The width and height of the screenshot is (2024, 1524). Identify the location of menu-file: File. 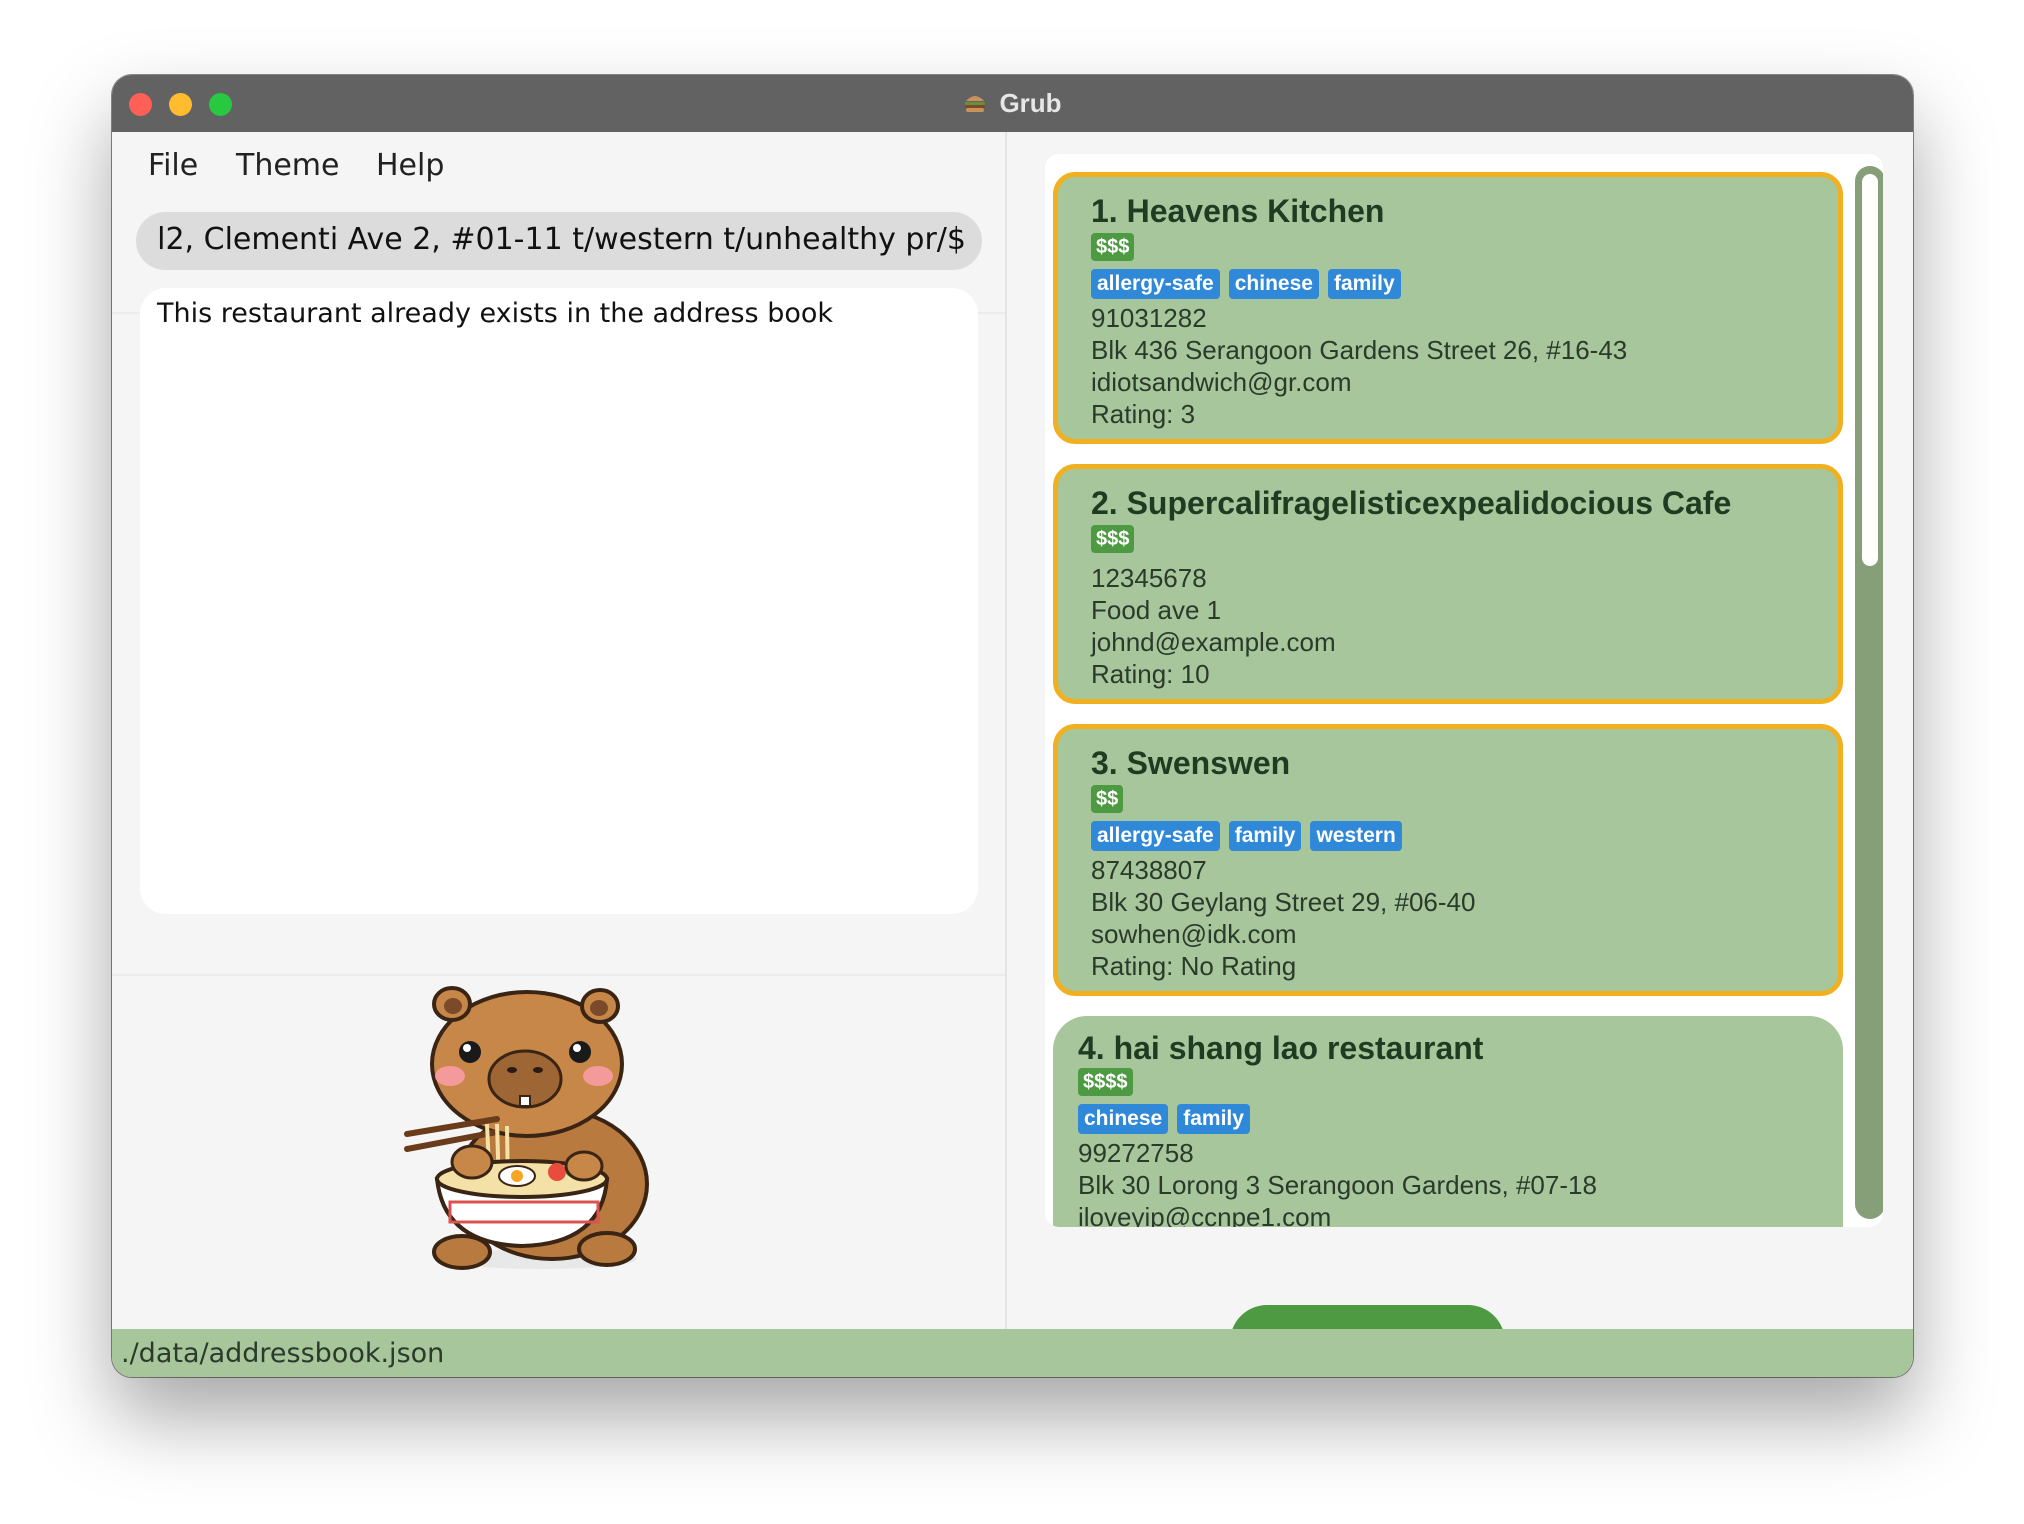
(173, 165).